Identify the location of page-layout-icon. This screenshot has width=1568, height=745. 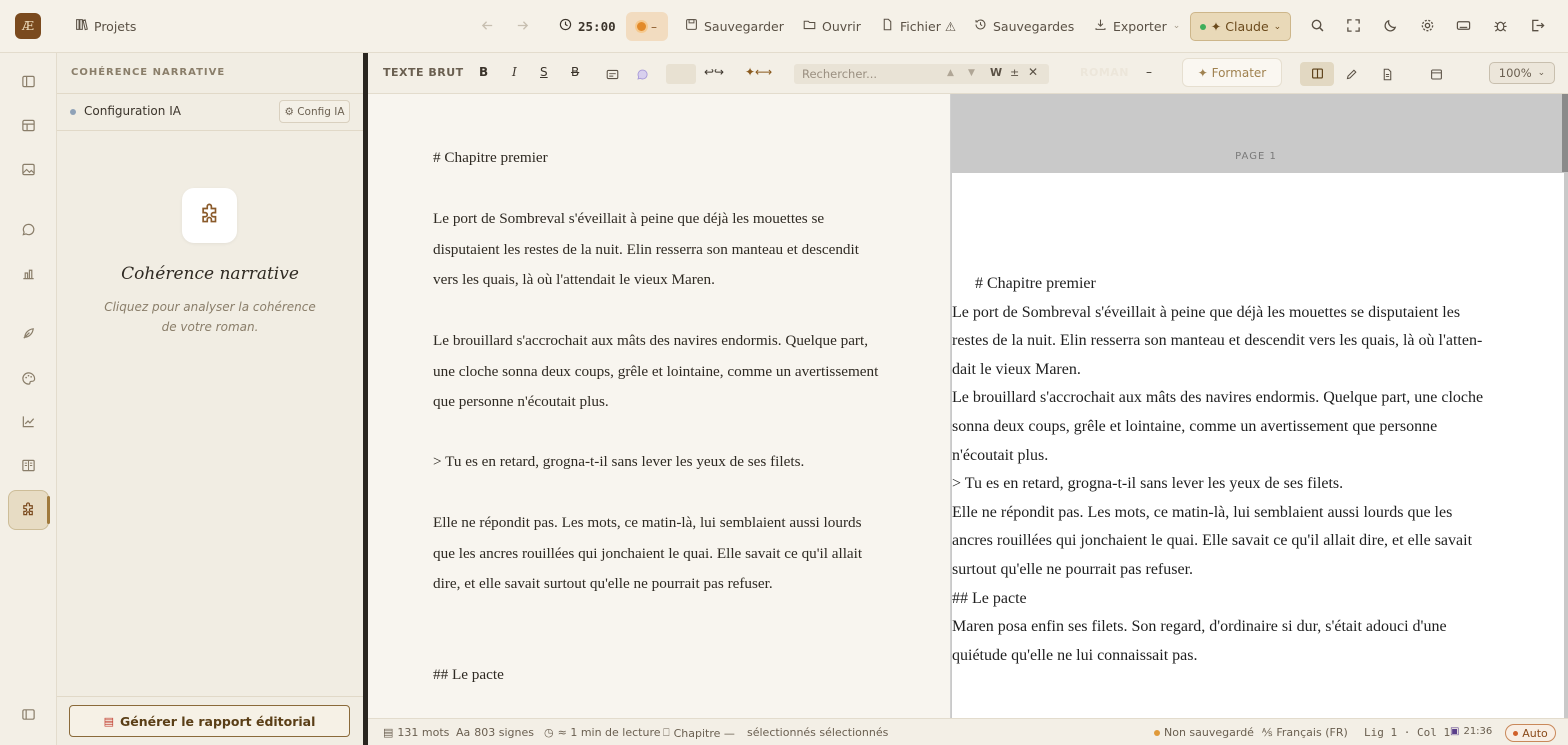
(1437, 73).